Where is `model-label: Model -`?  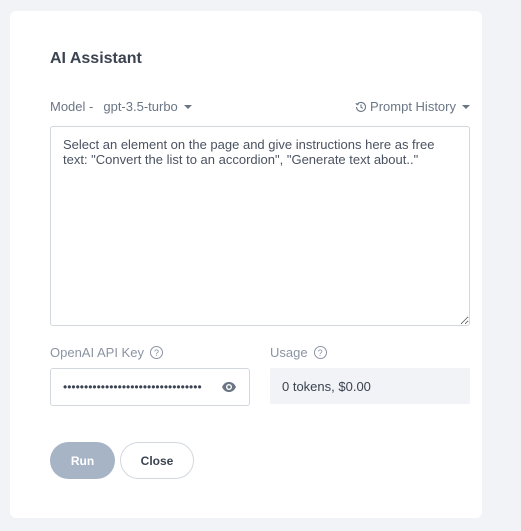 model-label: Model - is located at coordinates (72, 106).